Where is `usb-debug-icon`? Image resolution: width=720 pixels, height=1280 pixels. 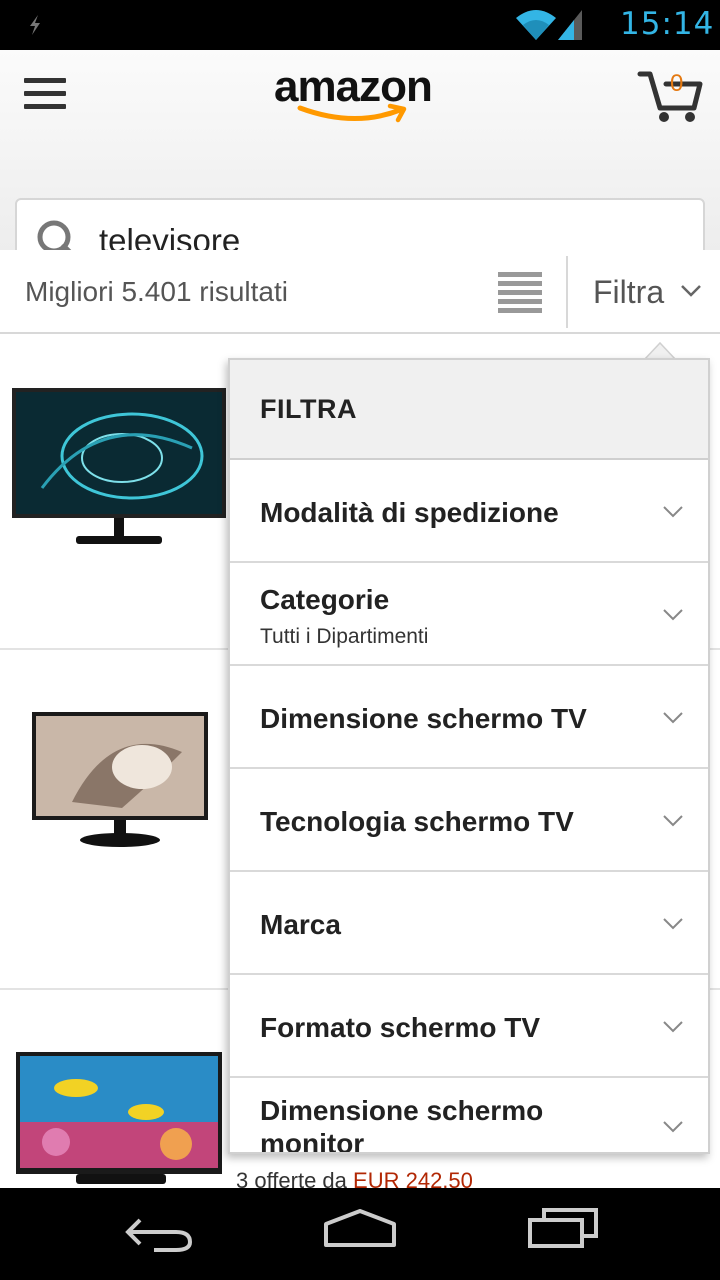
usb-debug-icon is located at coordinates (35, 25).